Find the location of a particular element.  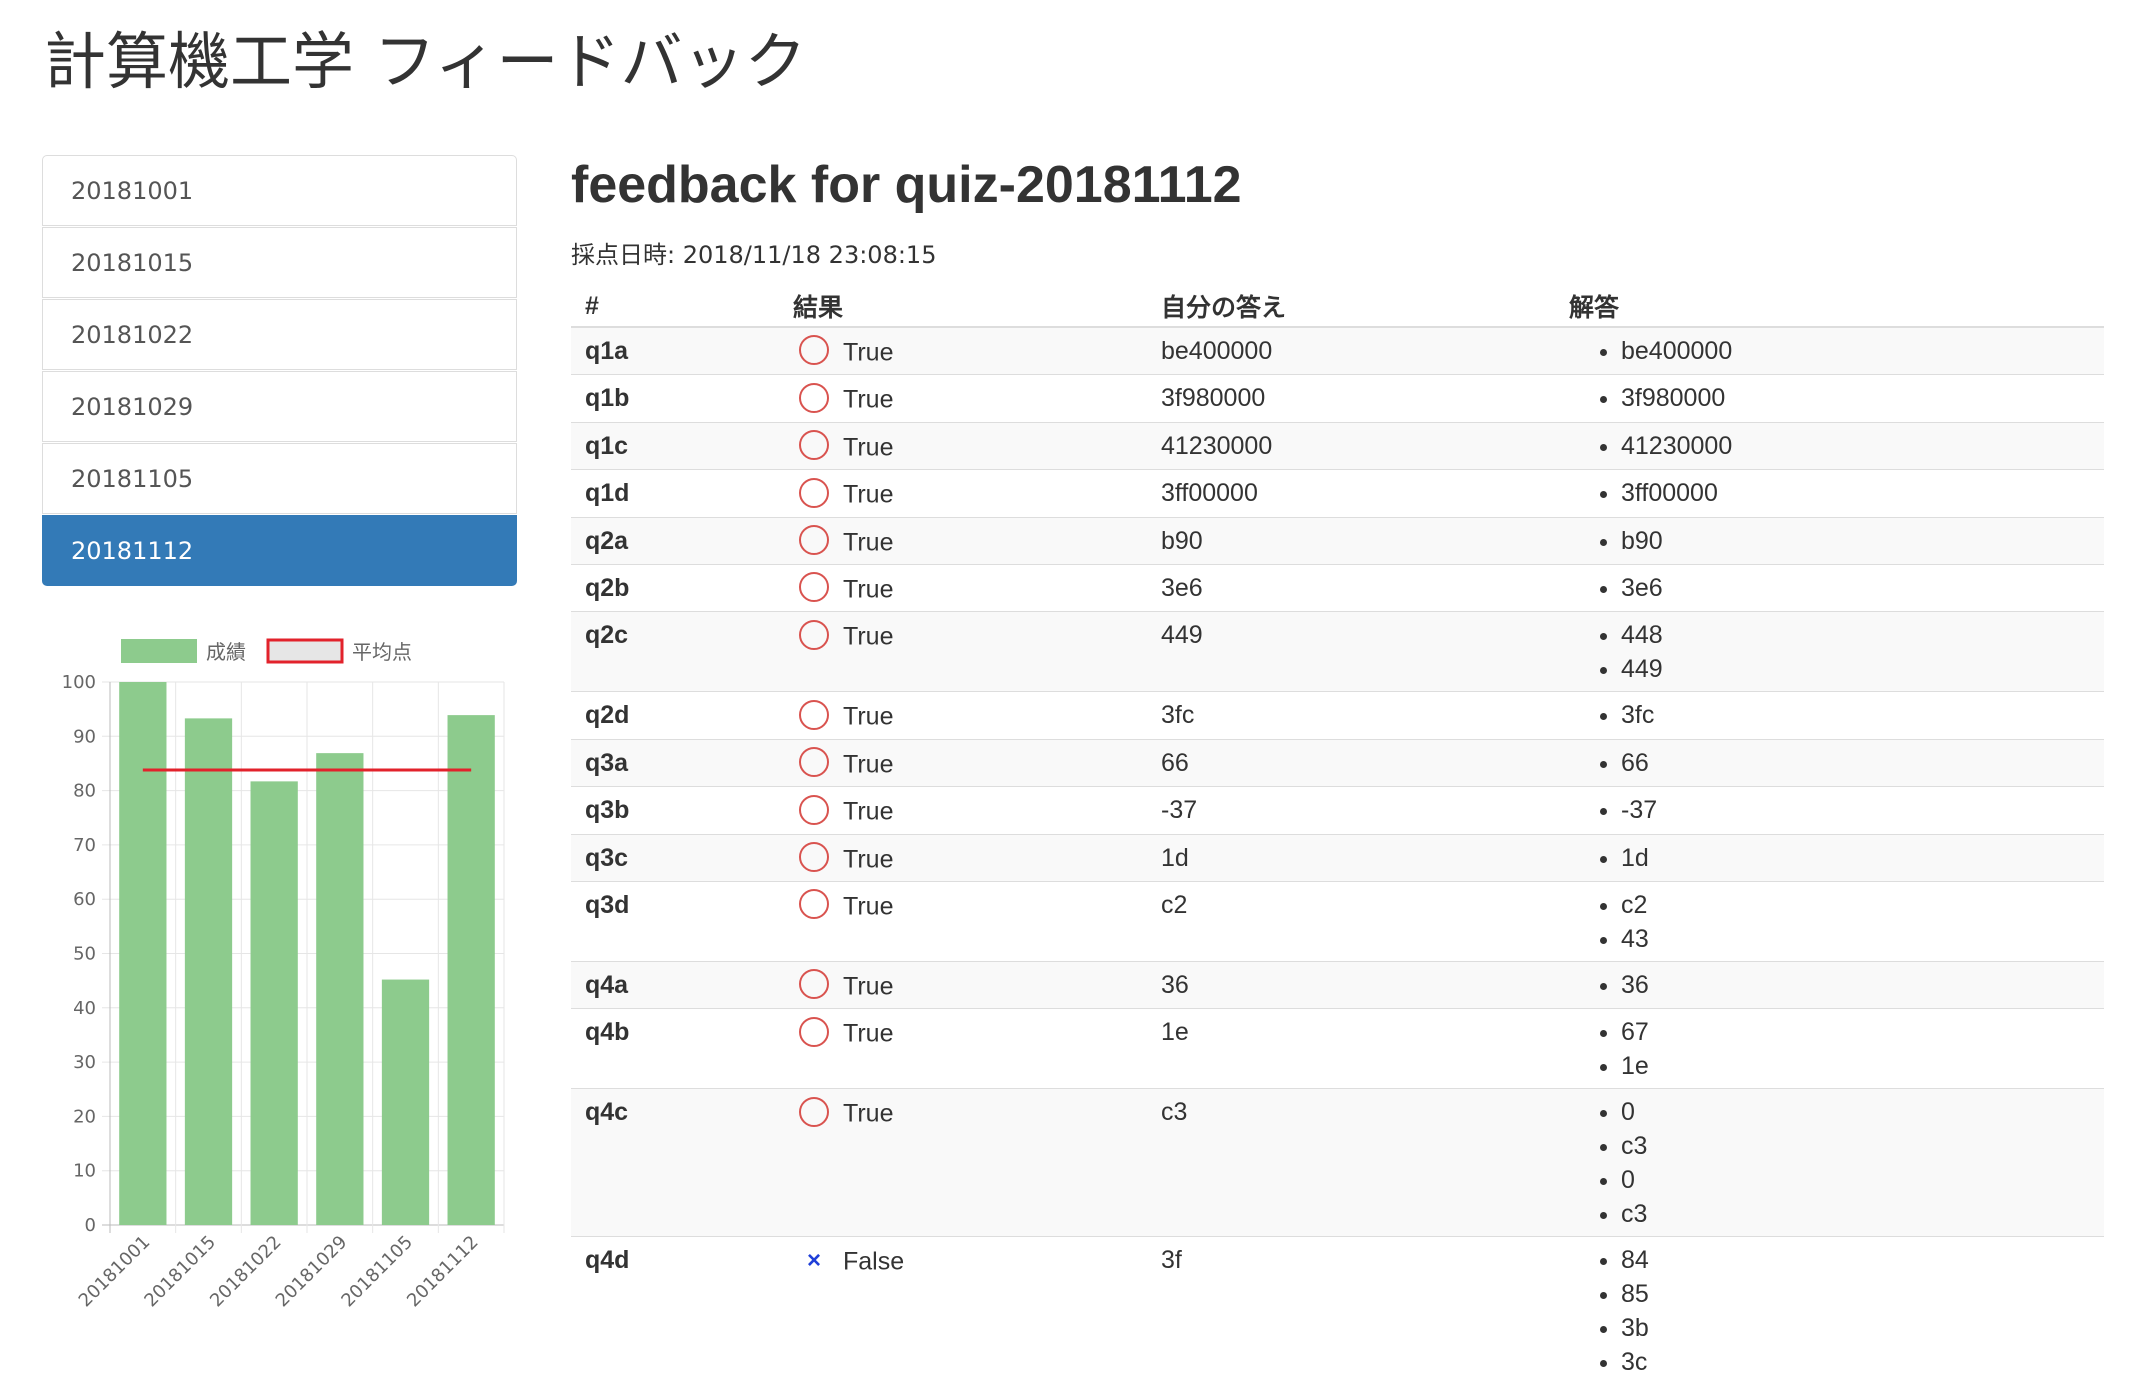

correct-answers: -37 is located at coordinates (1829, 810).